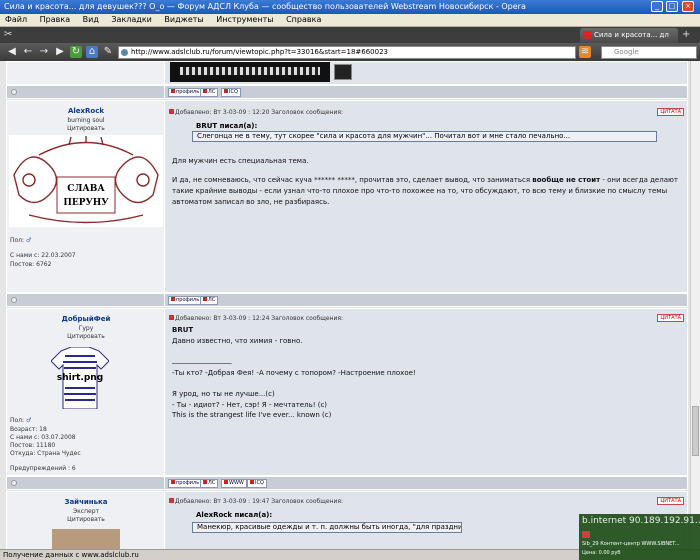 The height and width of the screenshot is (560, 700). What do you see at coordinates (91, 20) in the screenshot?
I see `menu-view: Вид` at bounding box center [91, 20].